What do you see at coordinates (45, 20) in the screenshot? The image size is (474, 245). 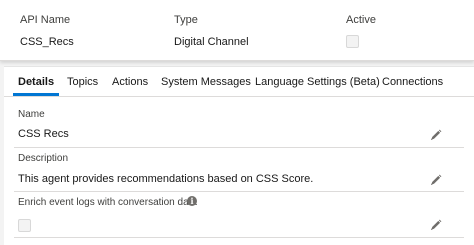 I see `api-name-label: API Name` at bounding box center [45, 20].